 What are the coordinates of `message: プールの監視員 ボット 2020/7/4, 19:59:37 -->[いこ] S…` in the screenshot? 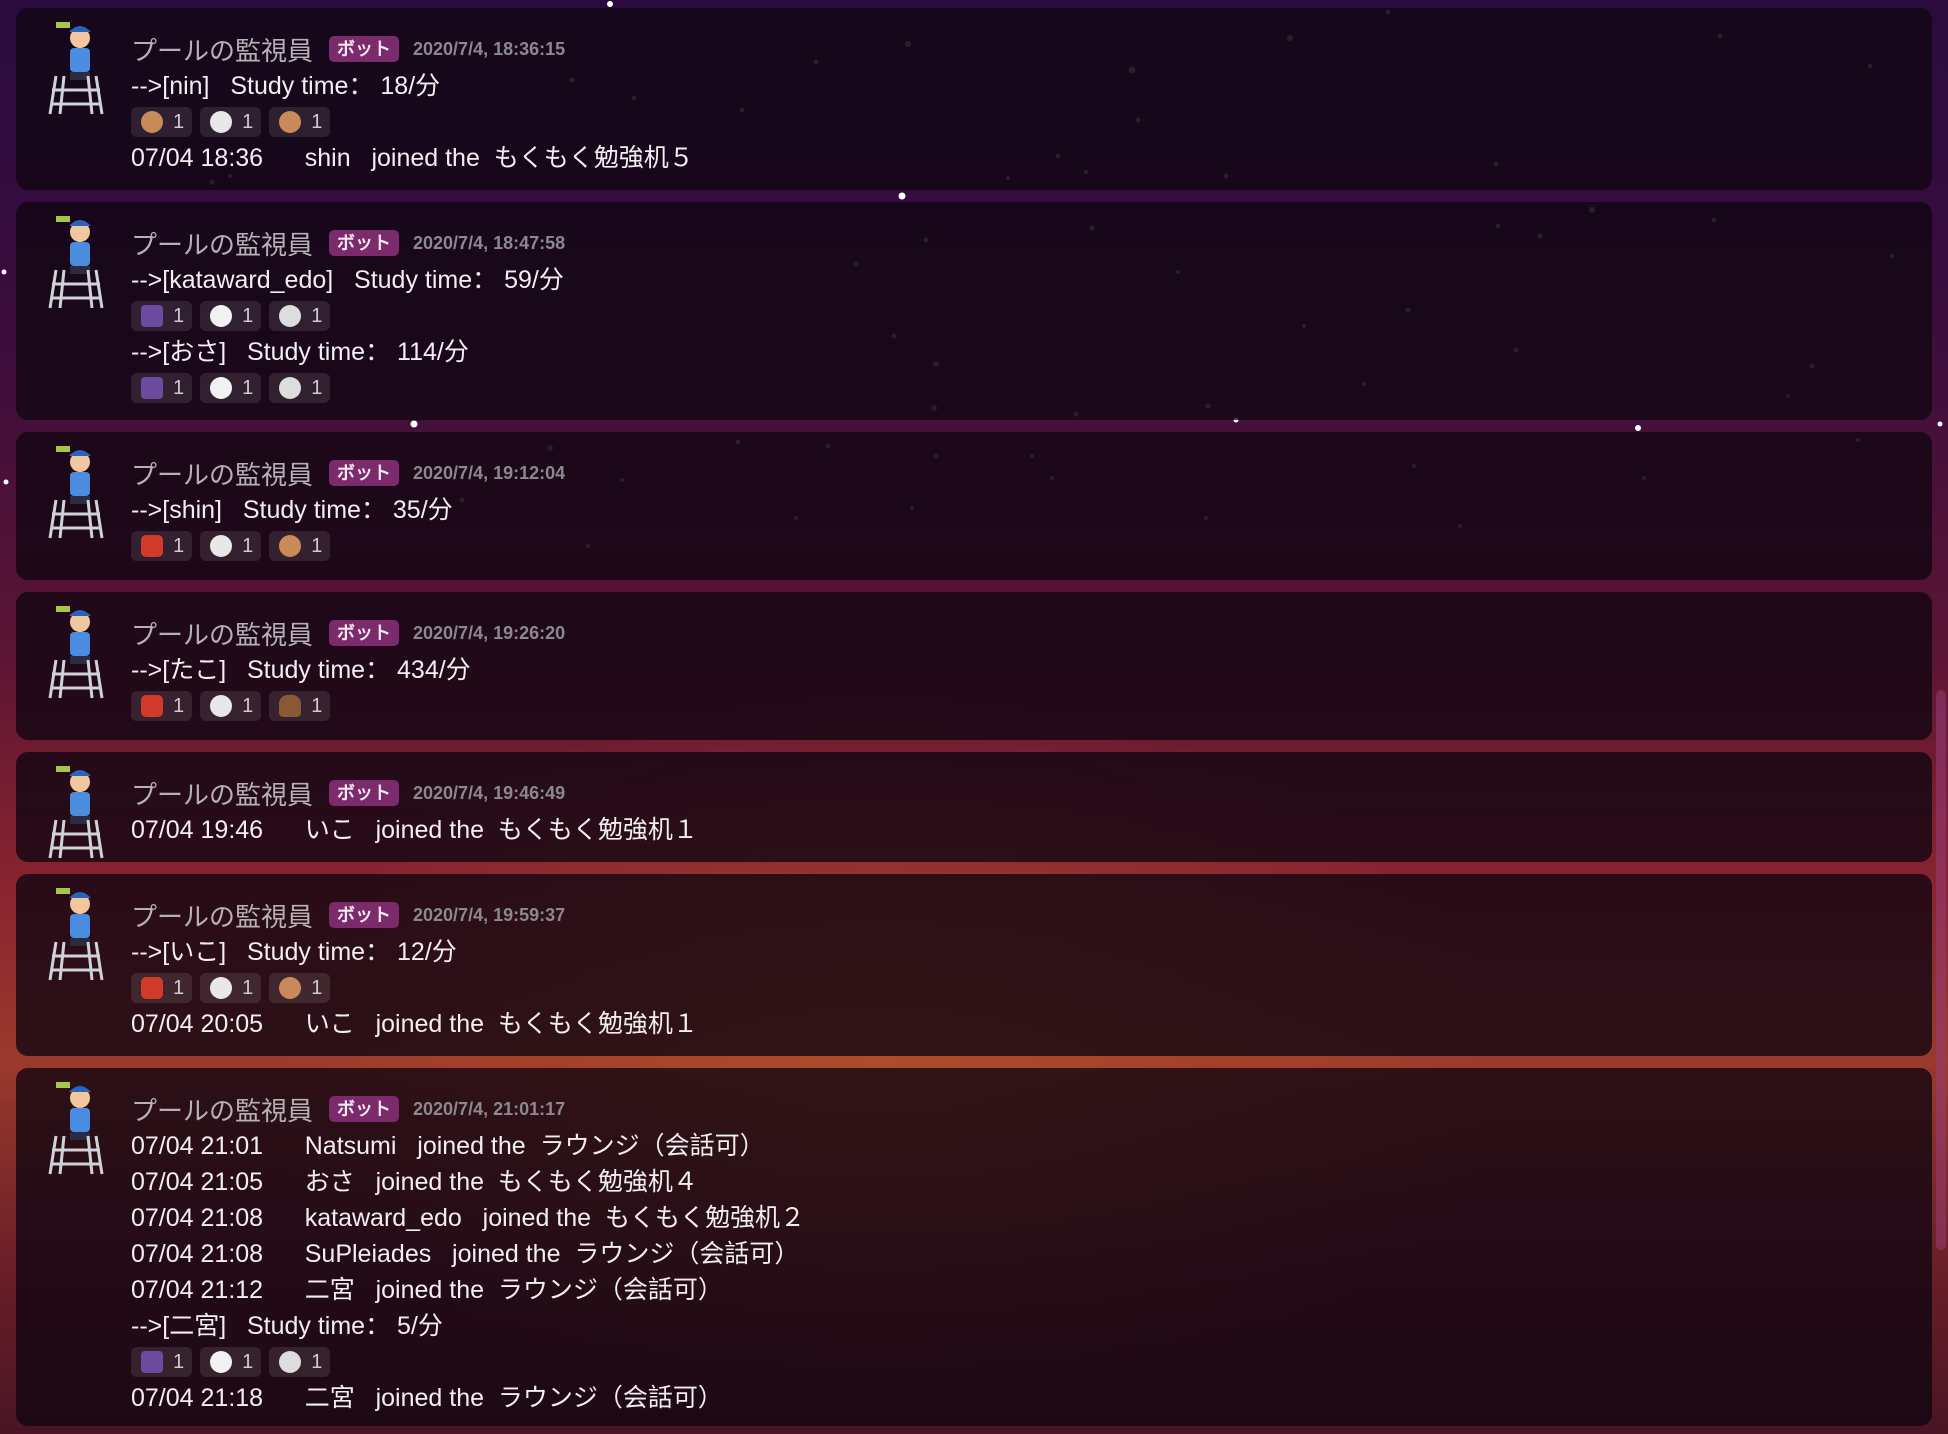 It's located at (974, 965).